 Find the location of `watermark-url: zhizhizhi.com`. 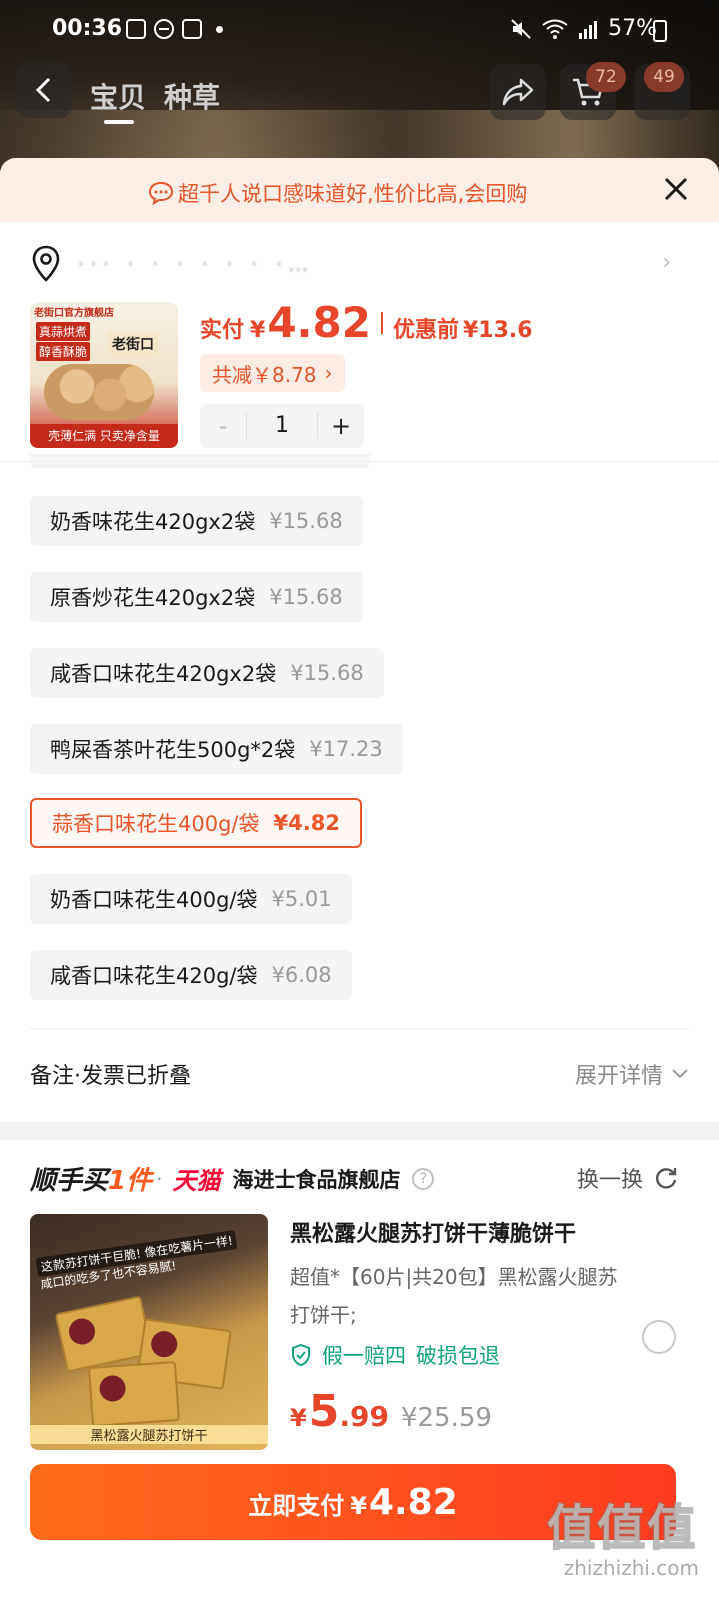

watermark-url: zhizhizhi.com is located at coordinates (631, 1568).